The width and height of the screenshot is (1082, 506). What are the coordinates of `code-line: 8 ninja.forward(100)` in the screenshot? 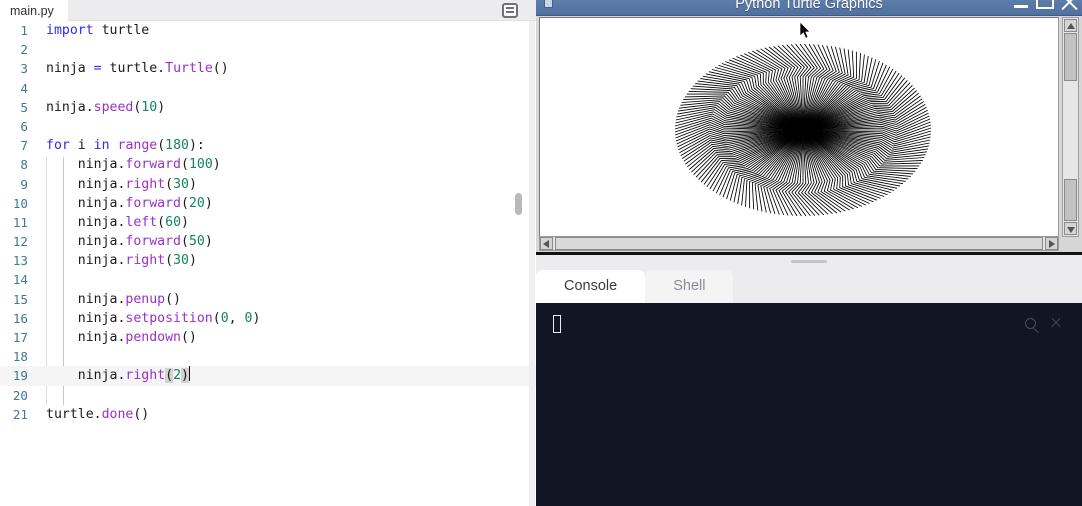 It's located at (268, 164).